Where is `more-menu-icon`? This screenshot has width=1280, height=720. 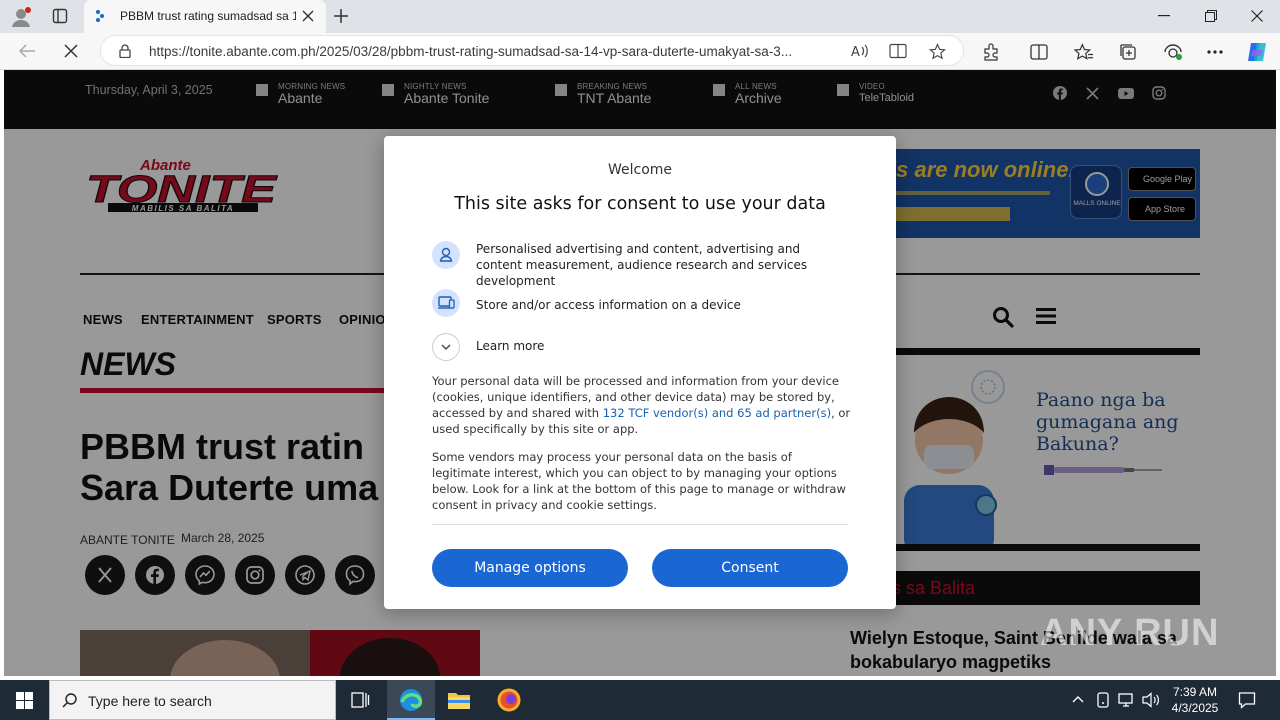 more-menu-icon is located at coordinates (1215, 52).